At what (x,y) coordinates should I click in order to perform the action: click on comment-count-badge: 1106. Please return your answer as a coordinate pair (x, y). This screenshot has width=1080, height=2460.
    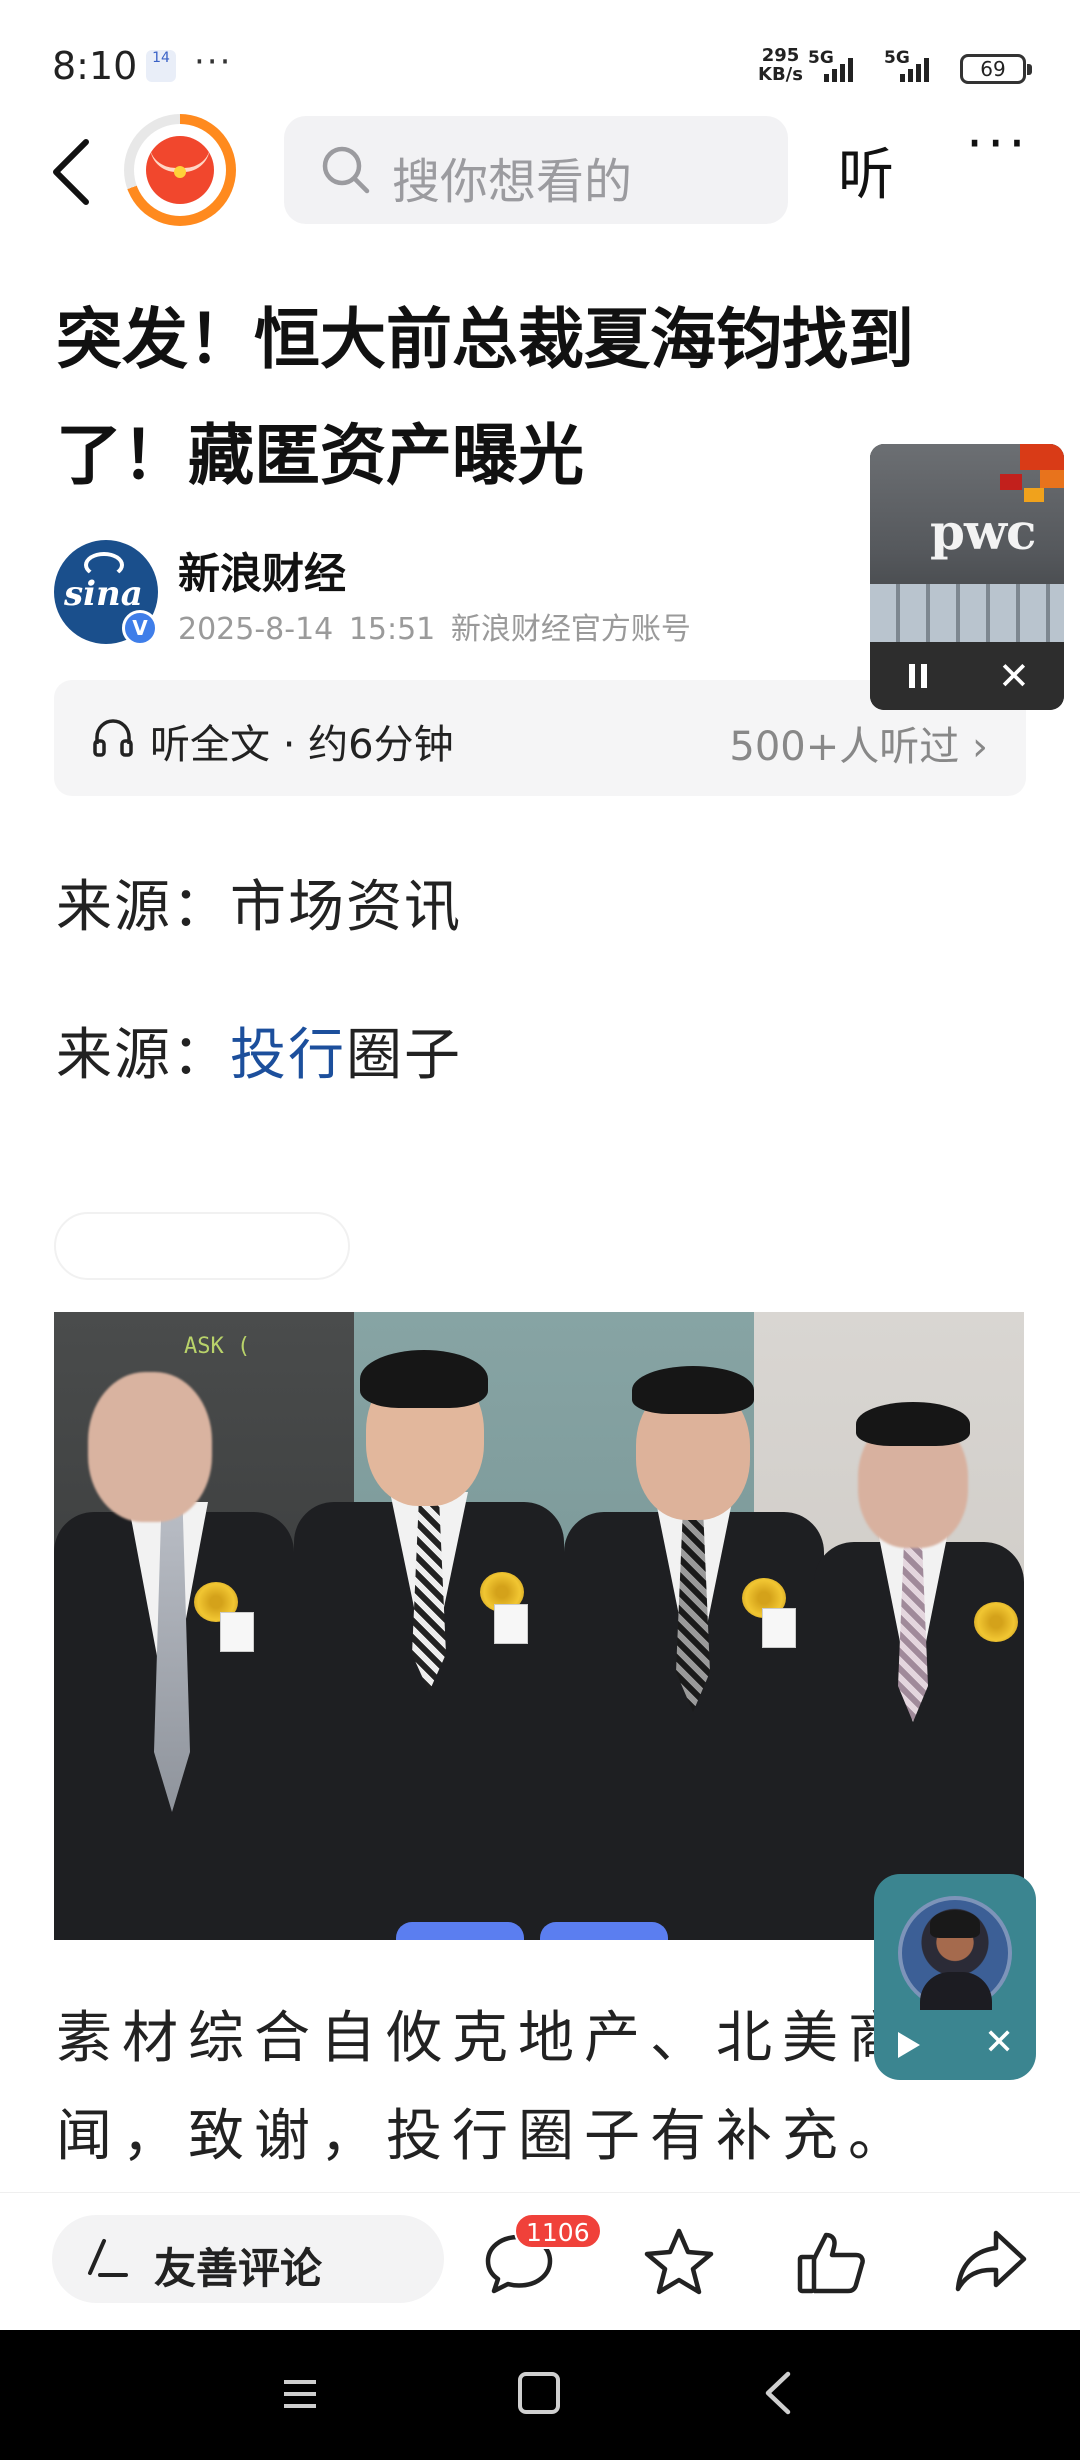
    Looking at the image, I should click on (558, 2231).